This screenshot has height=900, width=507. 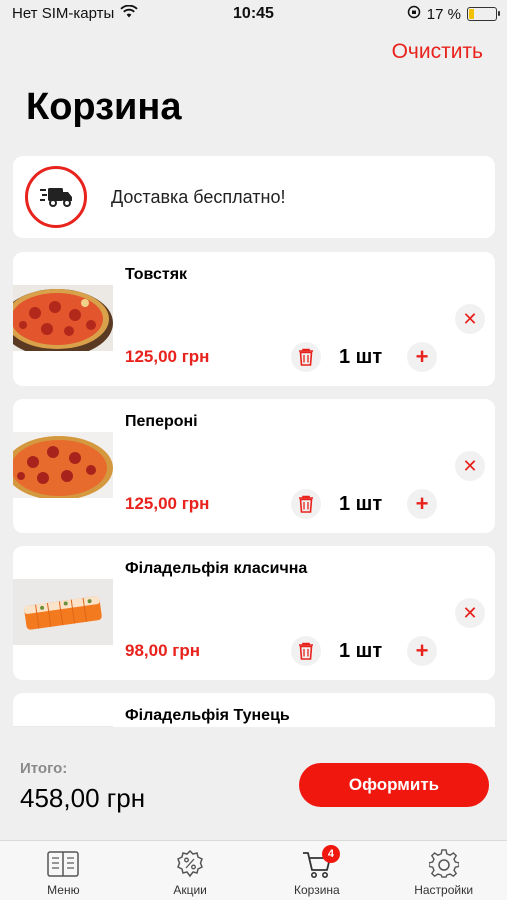 What do you see at coordinates (44, 768) in the screenshot?
I see `total-label: Итого:` at bounding box center [44, 768].